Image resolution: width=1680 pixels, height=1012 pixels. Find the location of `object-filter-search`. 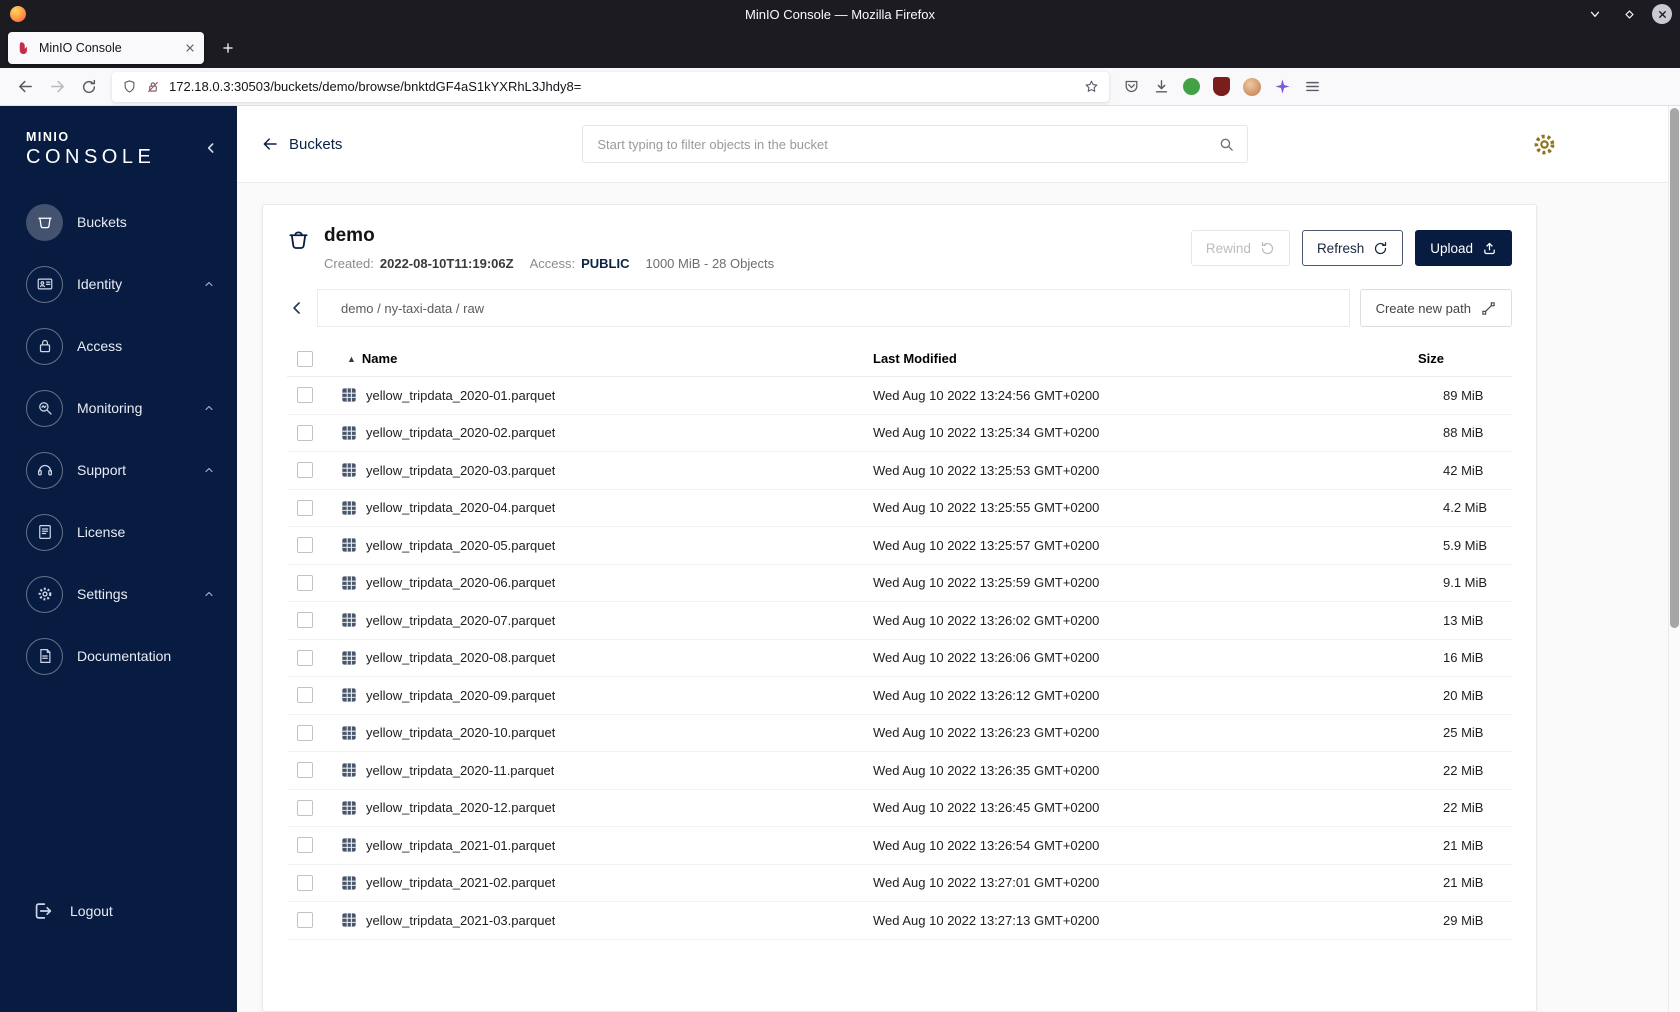

object-filter-search is located at coordinates (915, 144).